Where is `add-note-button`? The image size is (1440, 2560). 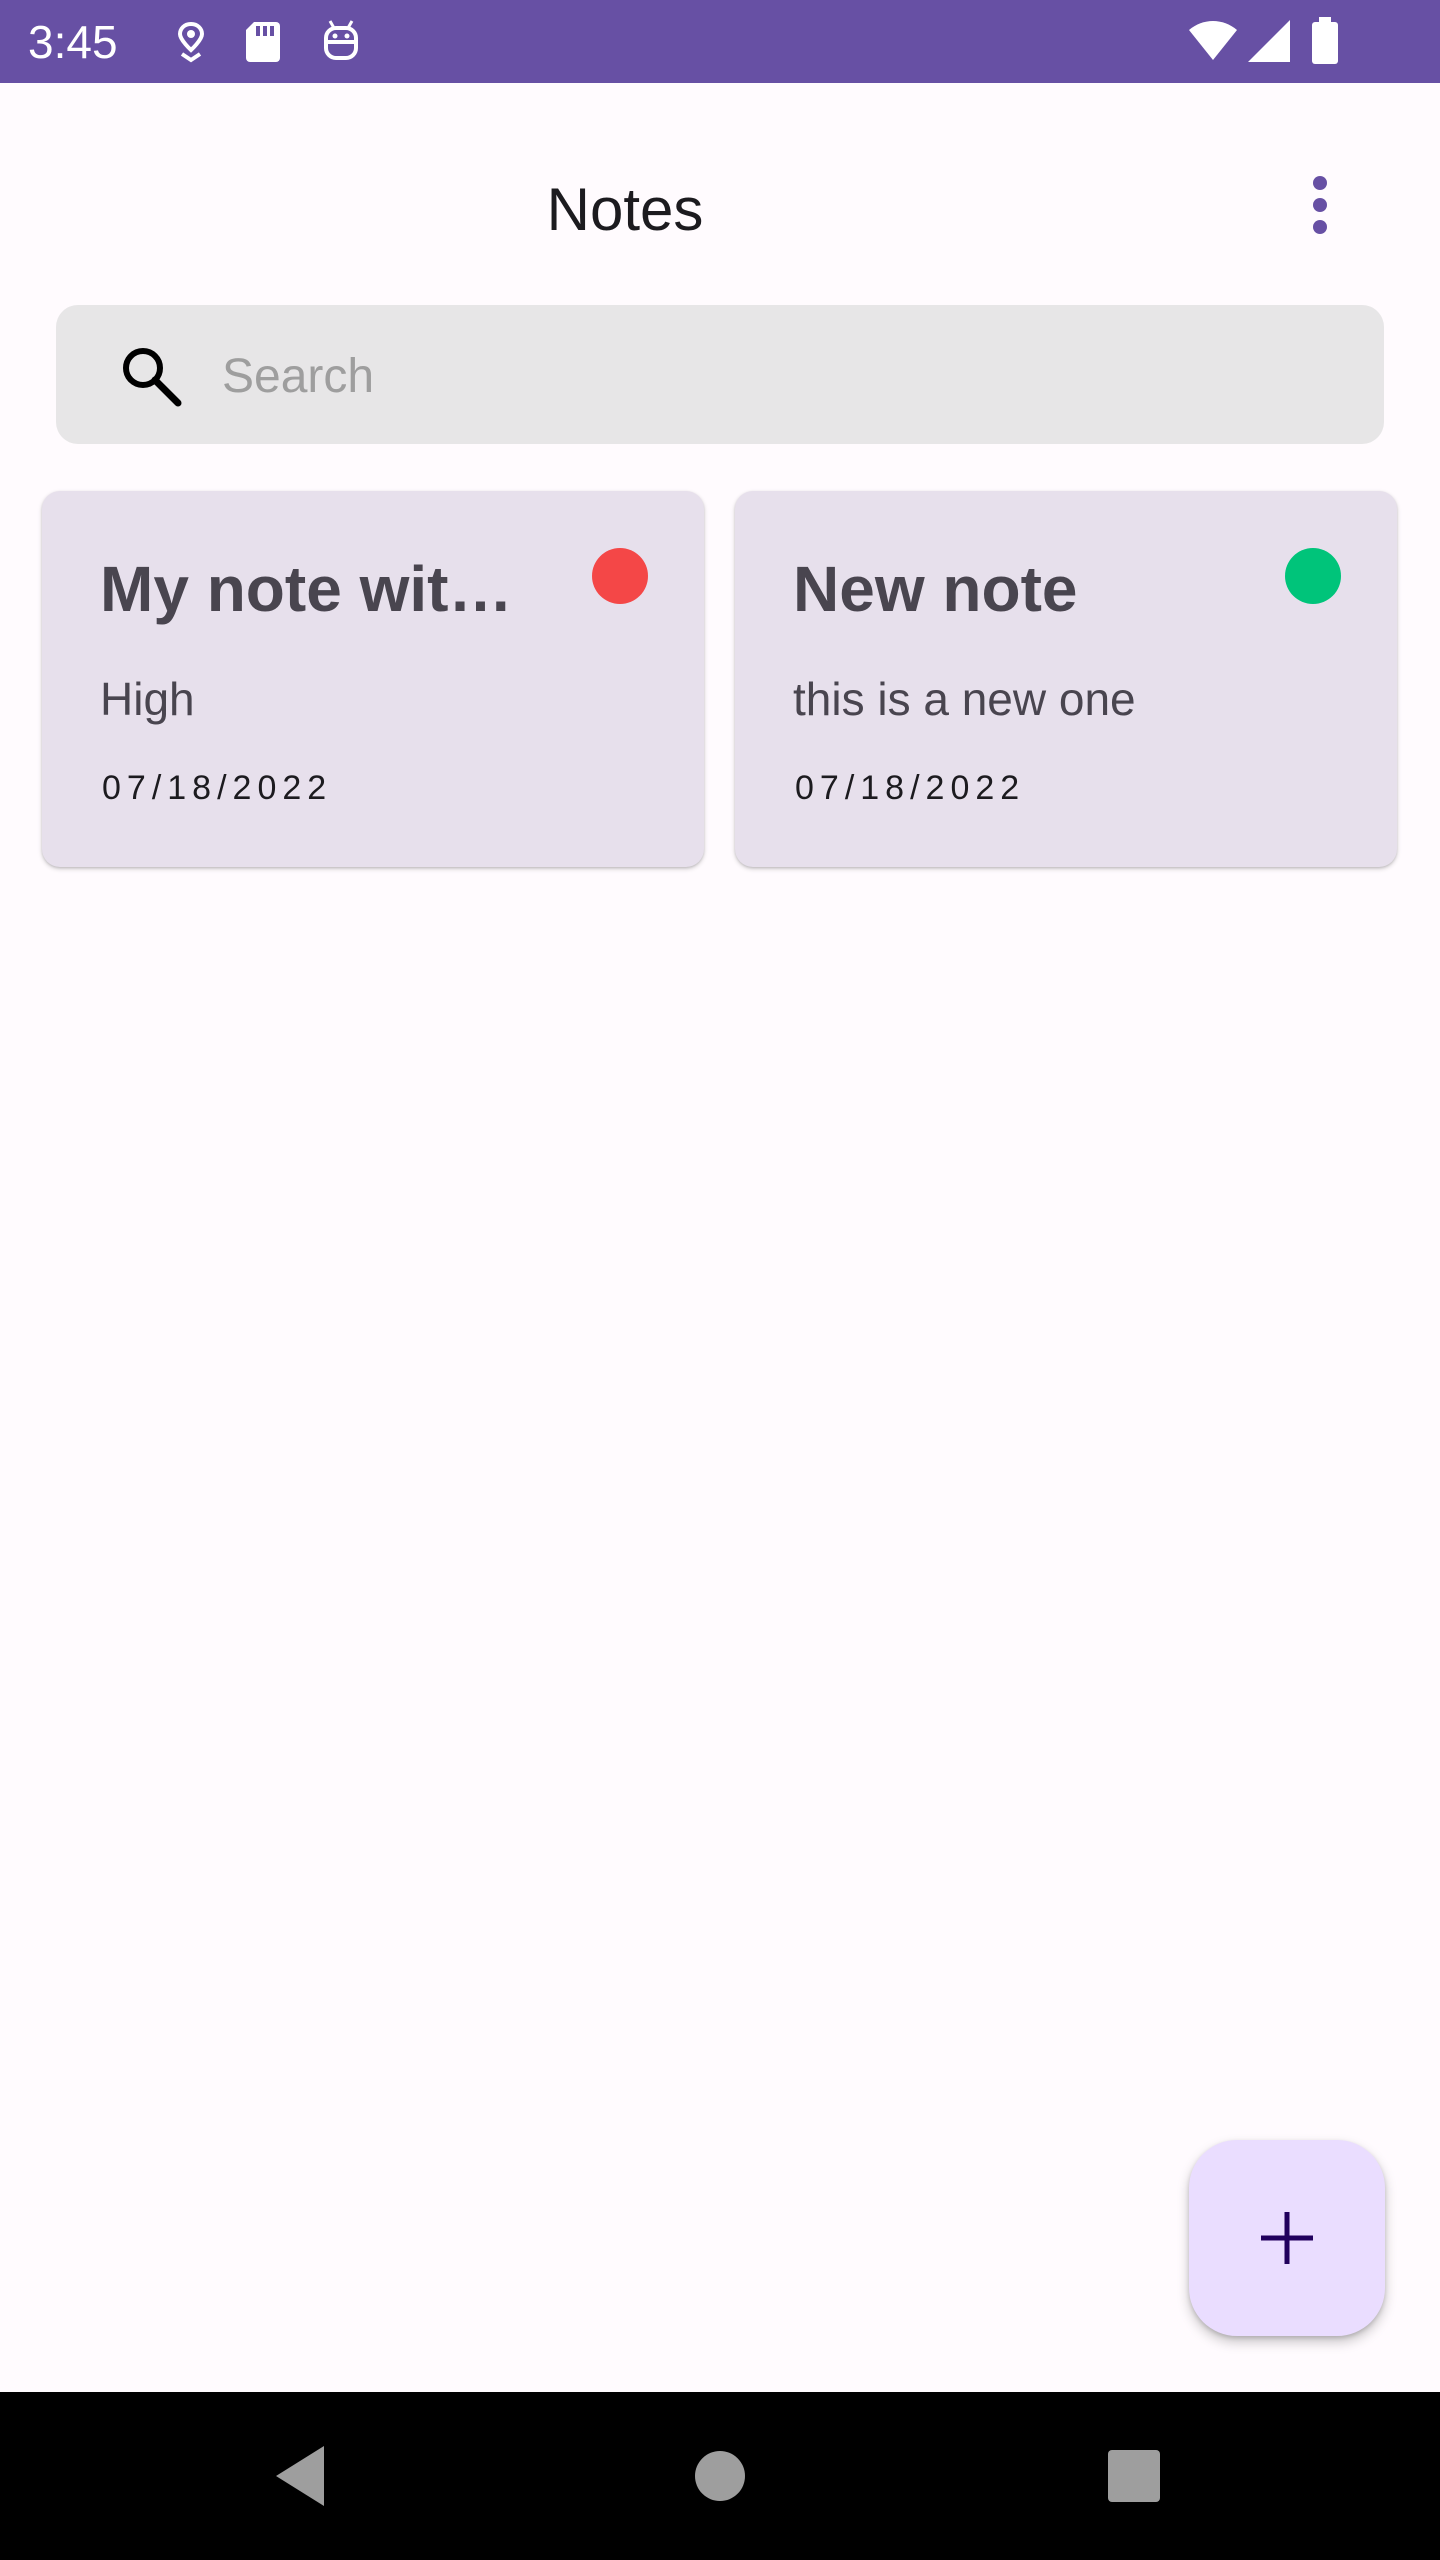 add-note-button is located at coordinates (1287, 2238).